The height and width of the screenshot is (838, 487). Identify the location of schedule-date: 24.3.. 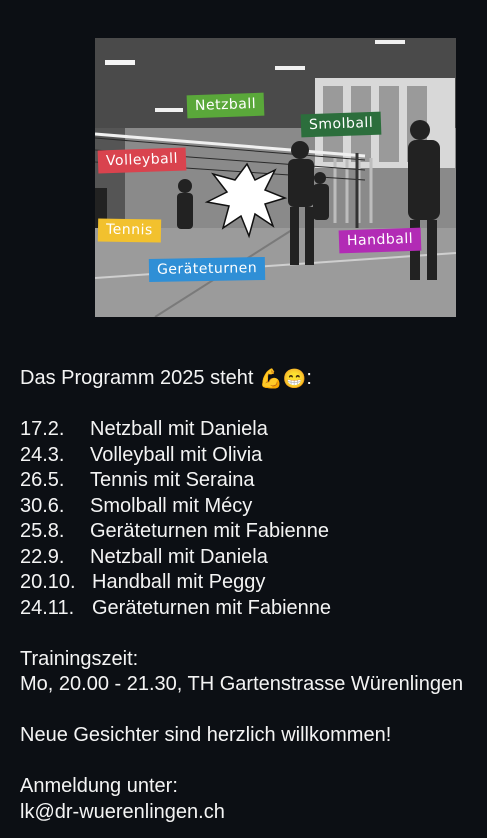
(42, 454).